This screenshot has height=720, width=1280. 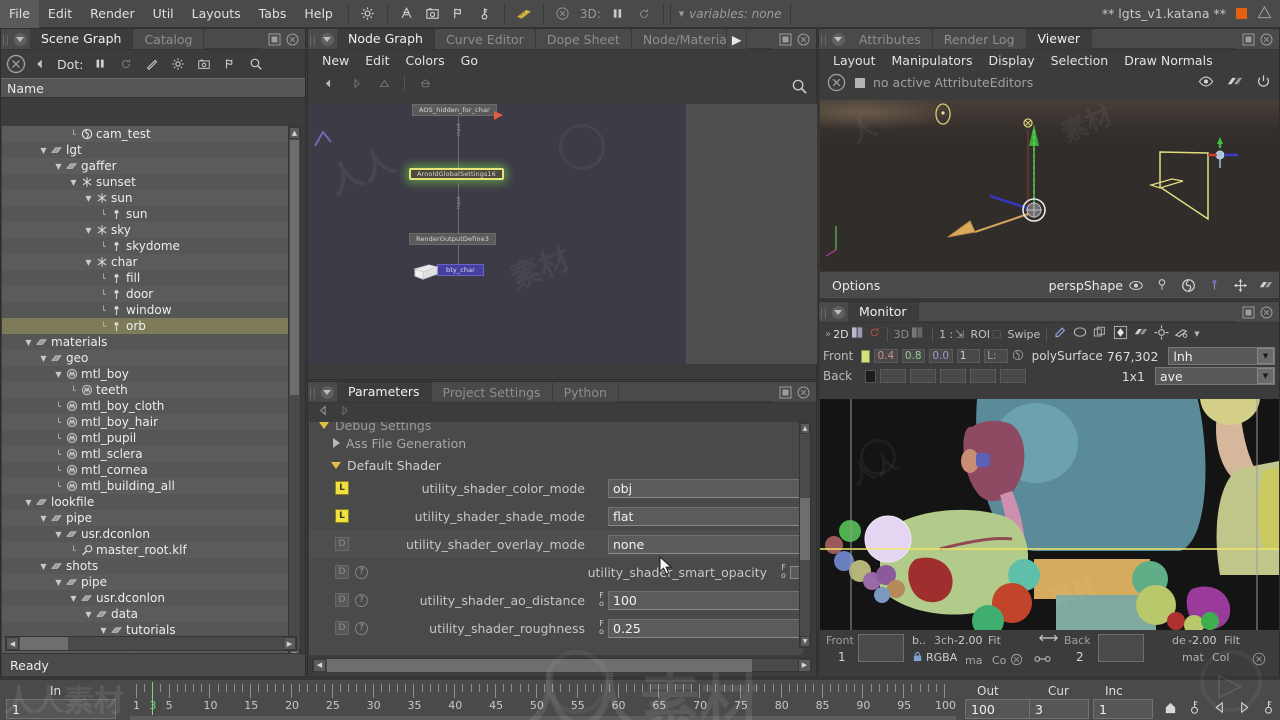 I want to click on target-icon, so click(x=1160, y=334).